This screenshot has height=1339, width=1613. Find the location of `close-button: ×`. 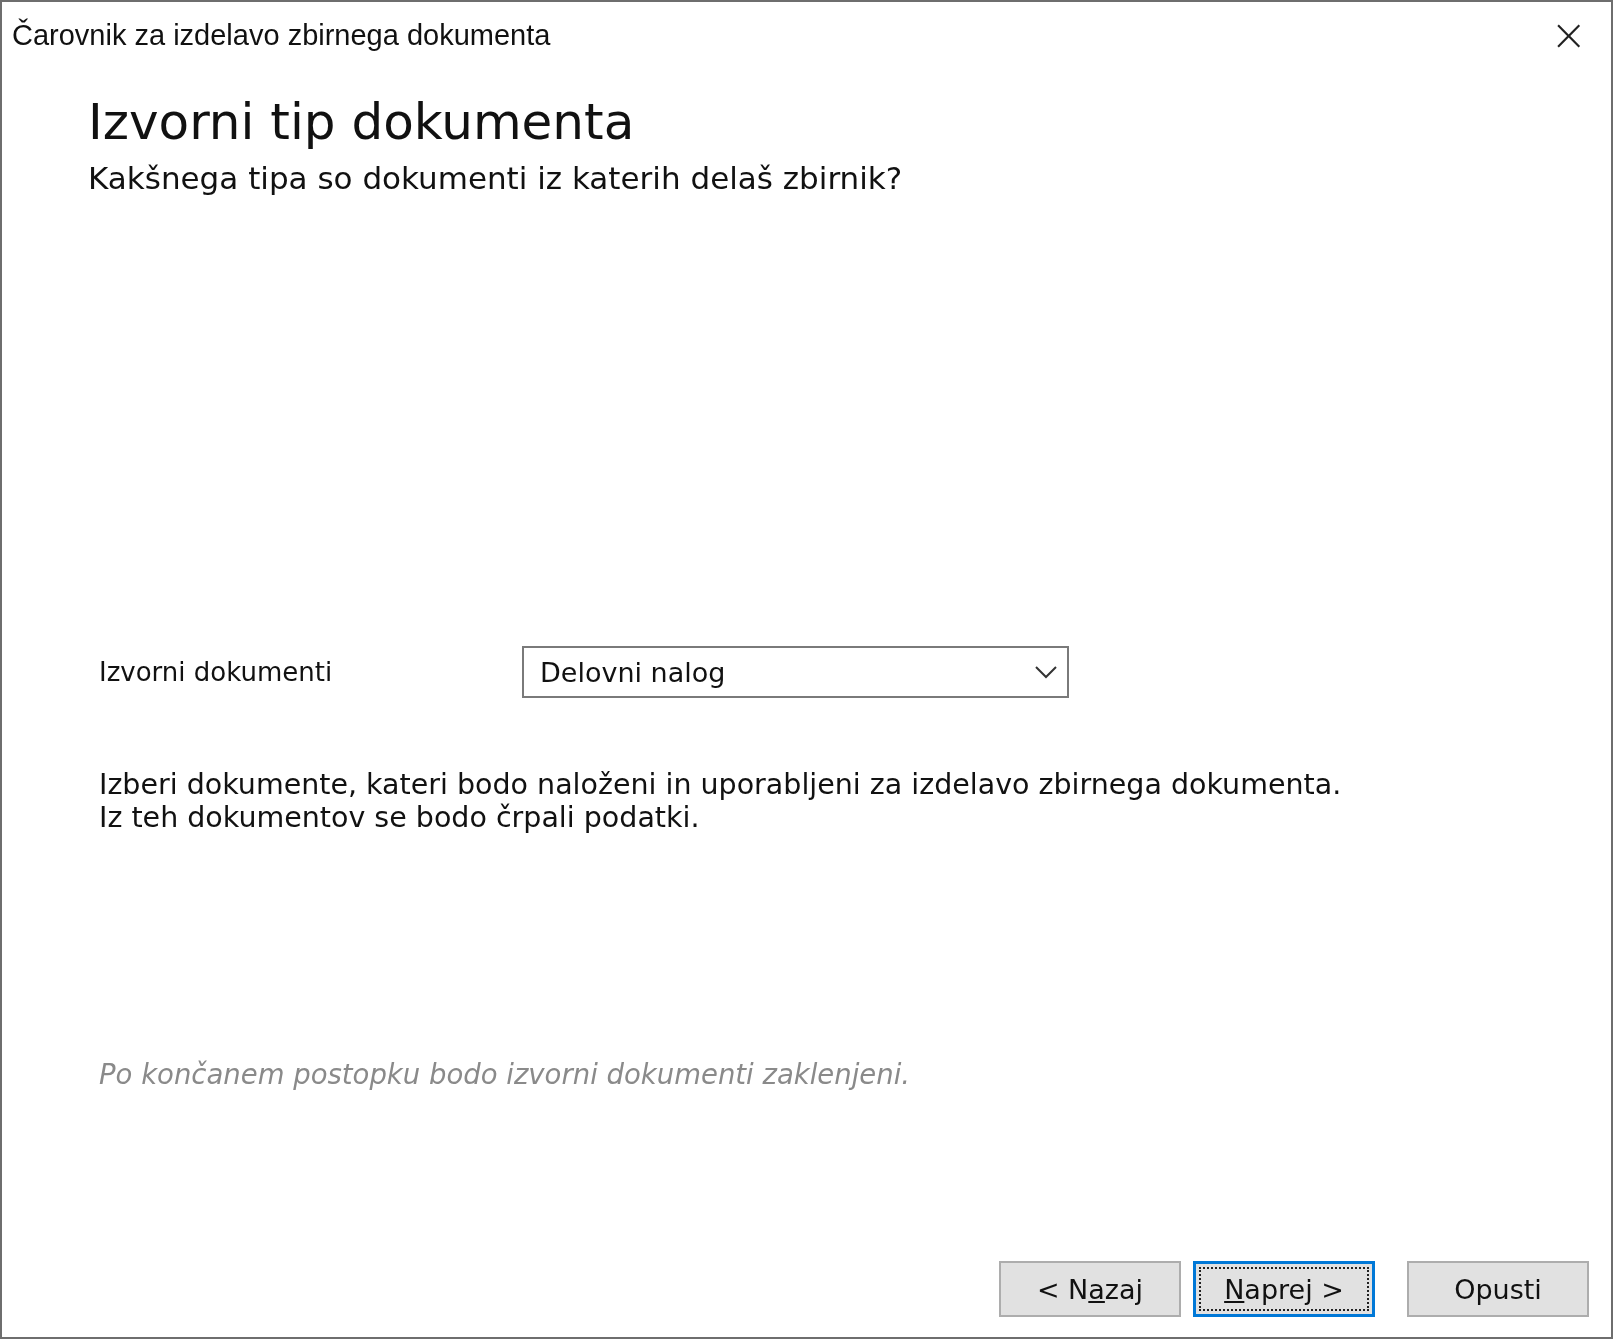

close-button: × is located at coordinates (1568, 35).